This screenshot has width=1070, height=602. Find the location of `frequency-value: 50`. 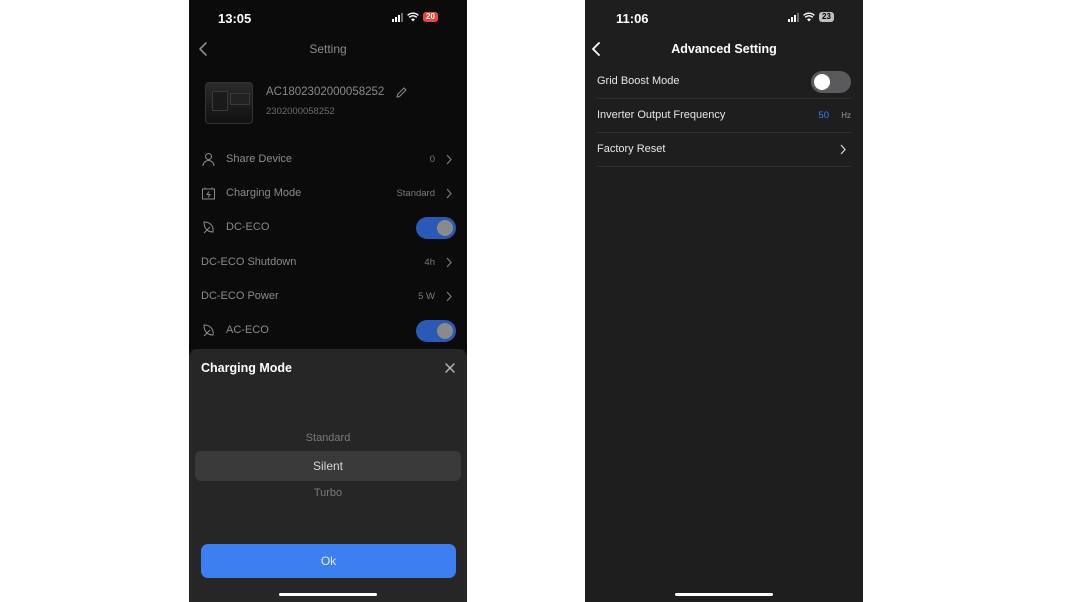

frequency-value: 50 is located at coordinates (823, 115).